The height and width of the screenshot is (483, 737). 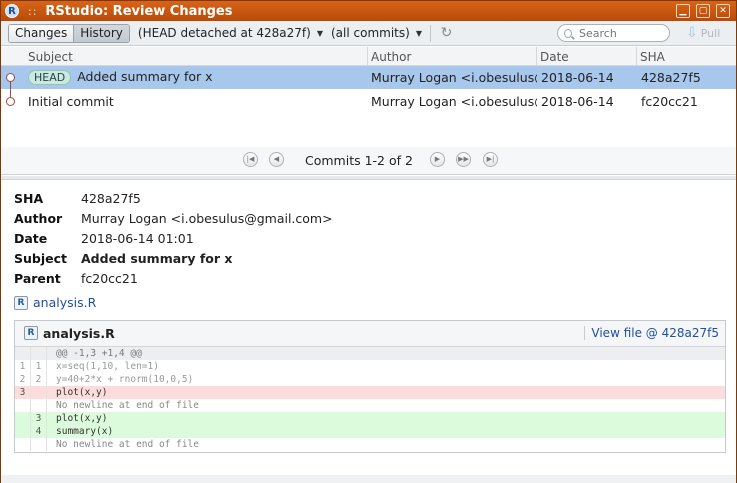 I want to click on first-page-icon: |◀, so click(x=250, y=159).